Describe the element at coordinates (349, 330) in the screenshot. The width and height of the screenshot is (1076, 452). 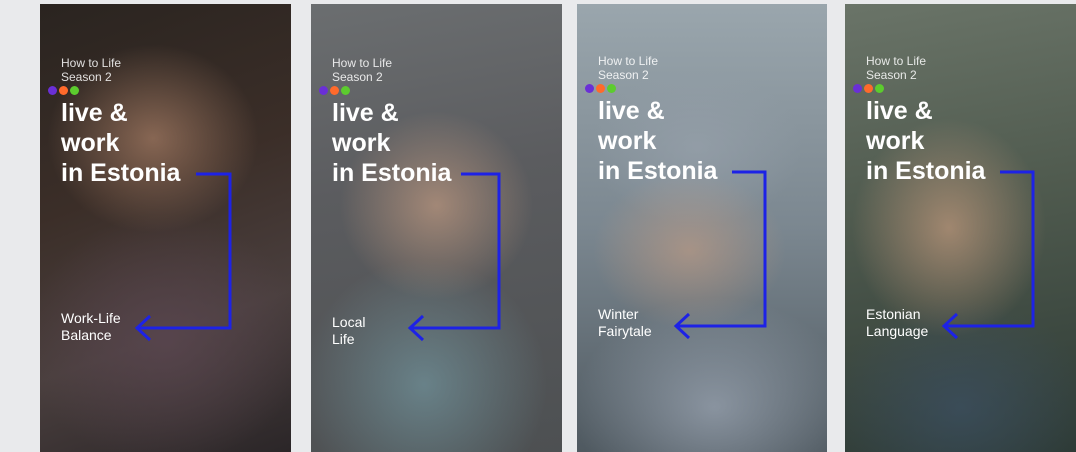
I see `topic-label: Local Life` at that location.